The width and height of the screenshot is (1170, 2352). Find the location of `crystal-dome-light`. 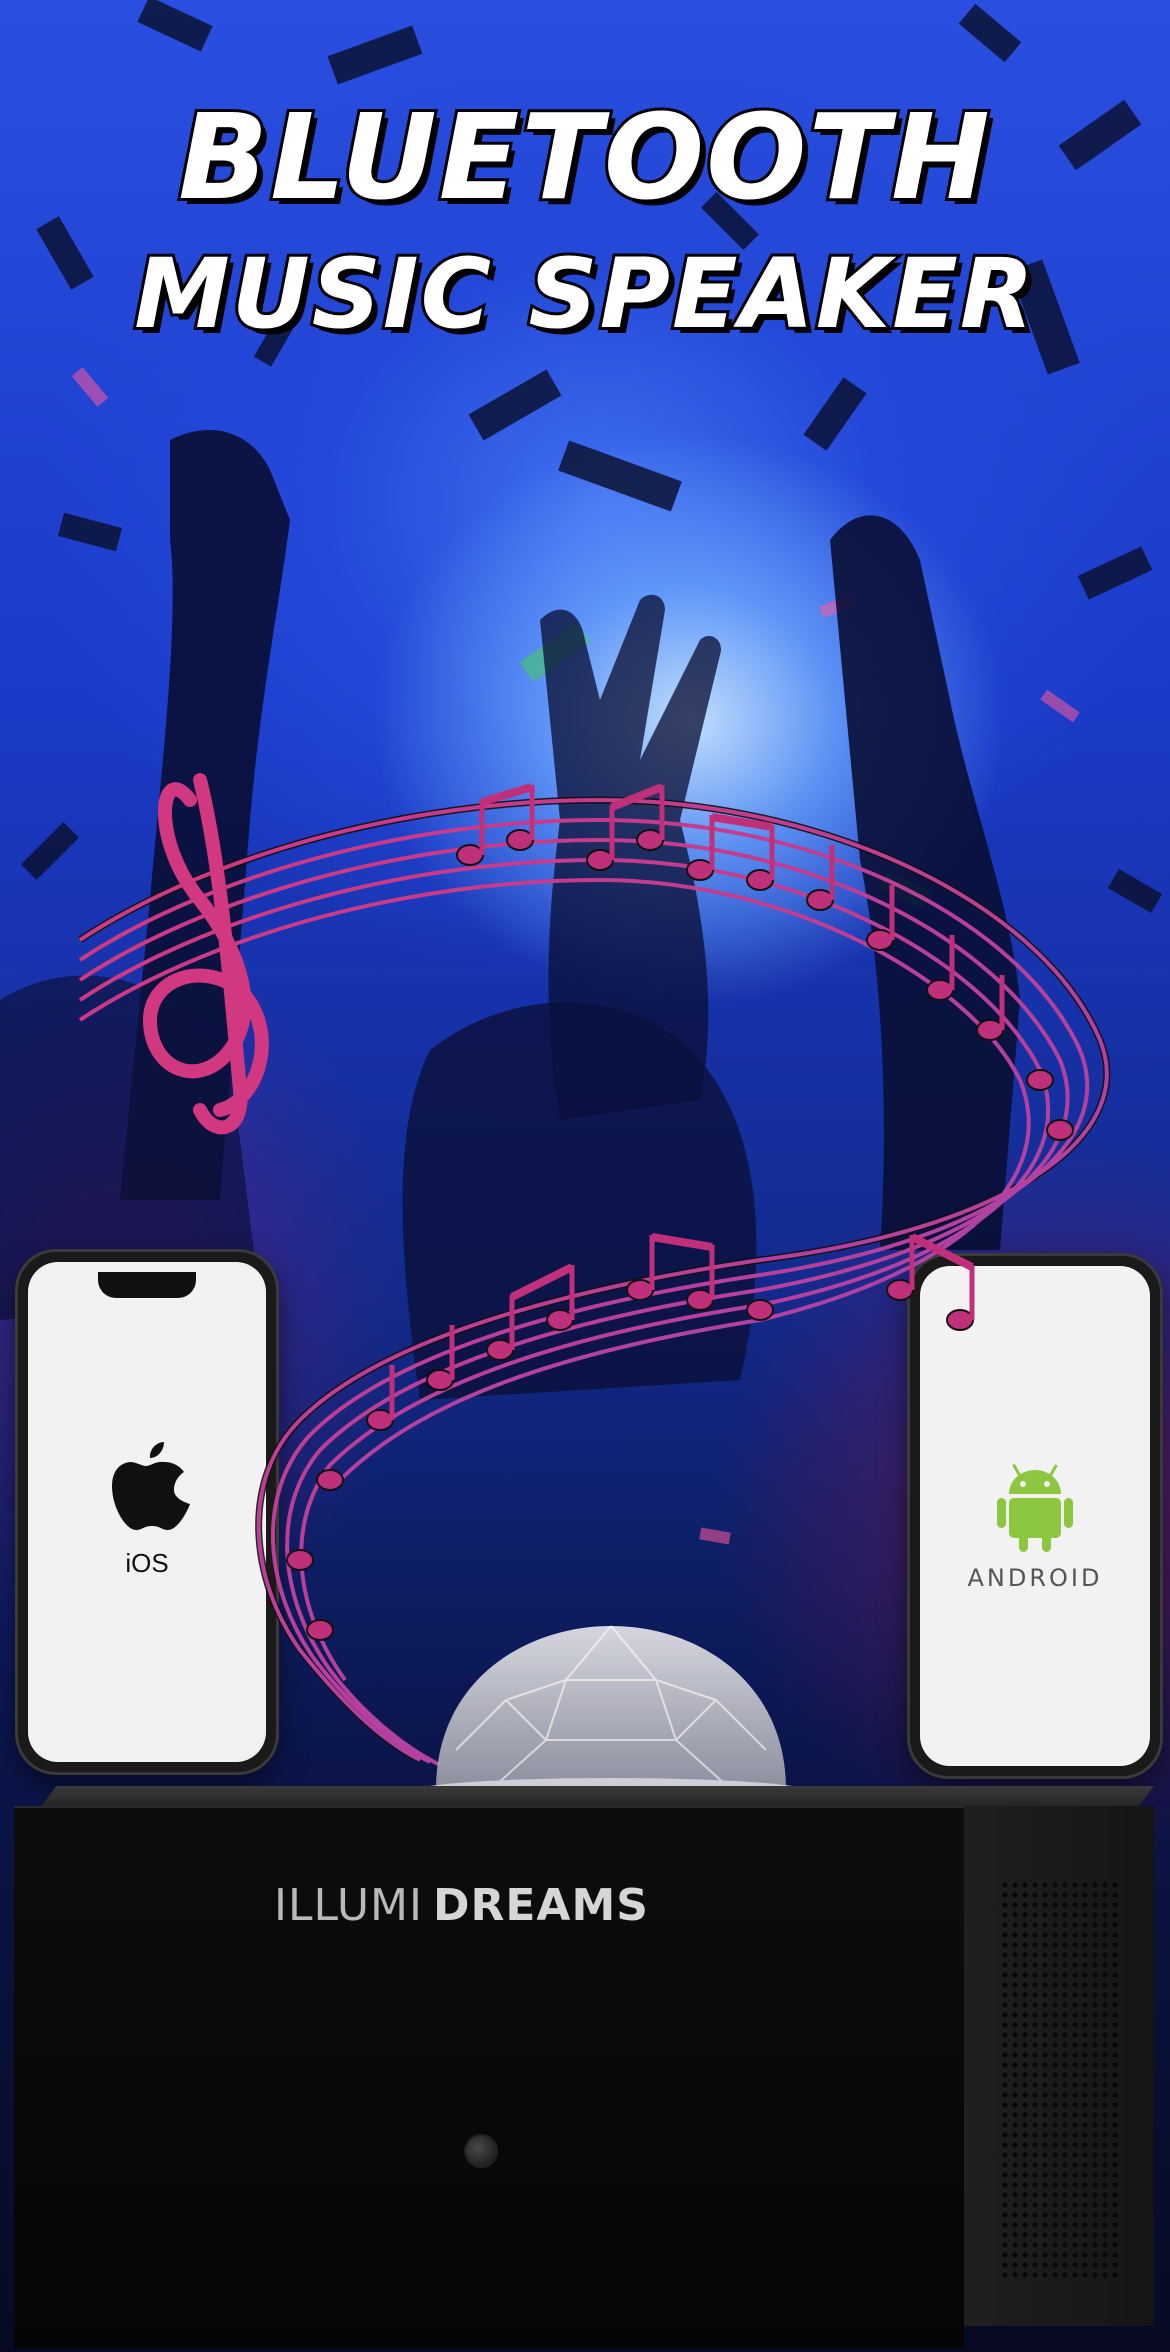

crystal-dome-light is located at coordinates (611, 1715).